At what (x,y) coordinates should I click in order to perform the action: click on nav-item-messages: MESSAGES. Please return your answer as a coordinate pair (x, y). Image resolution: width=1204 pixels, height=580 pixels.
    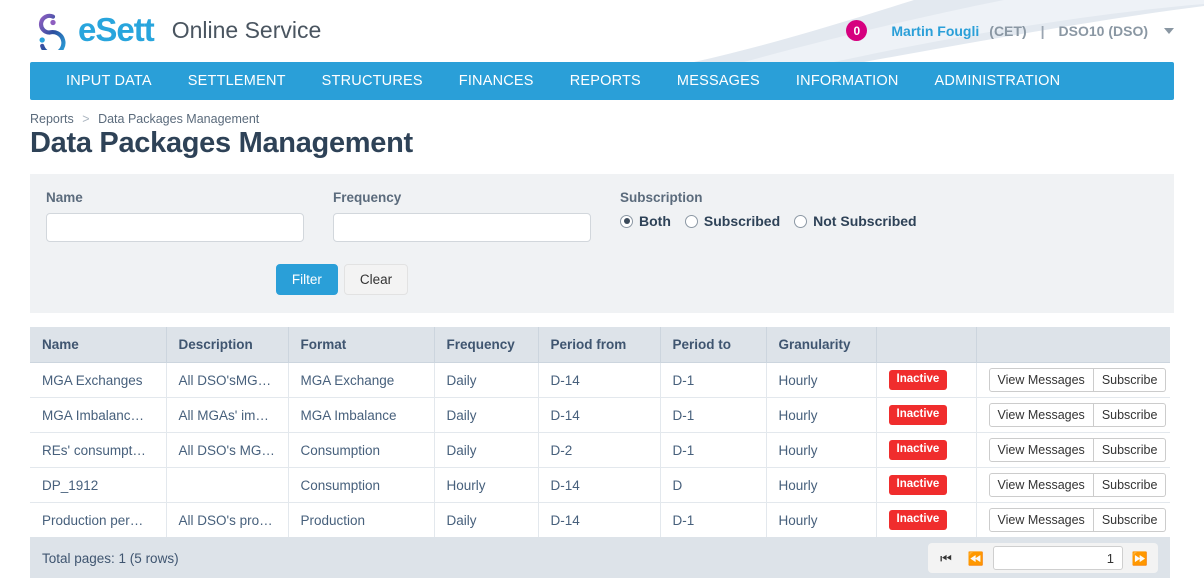
    Looking at the image, I should click on (718, 81).